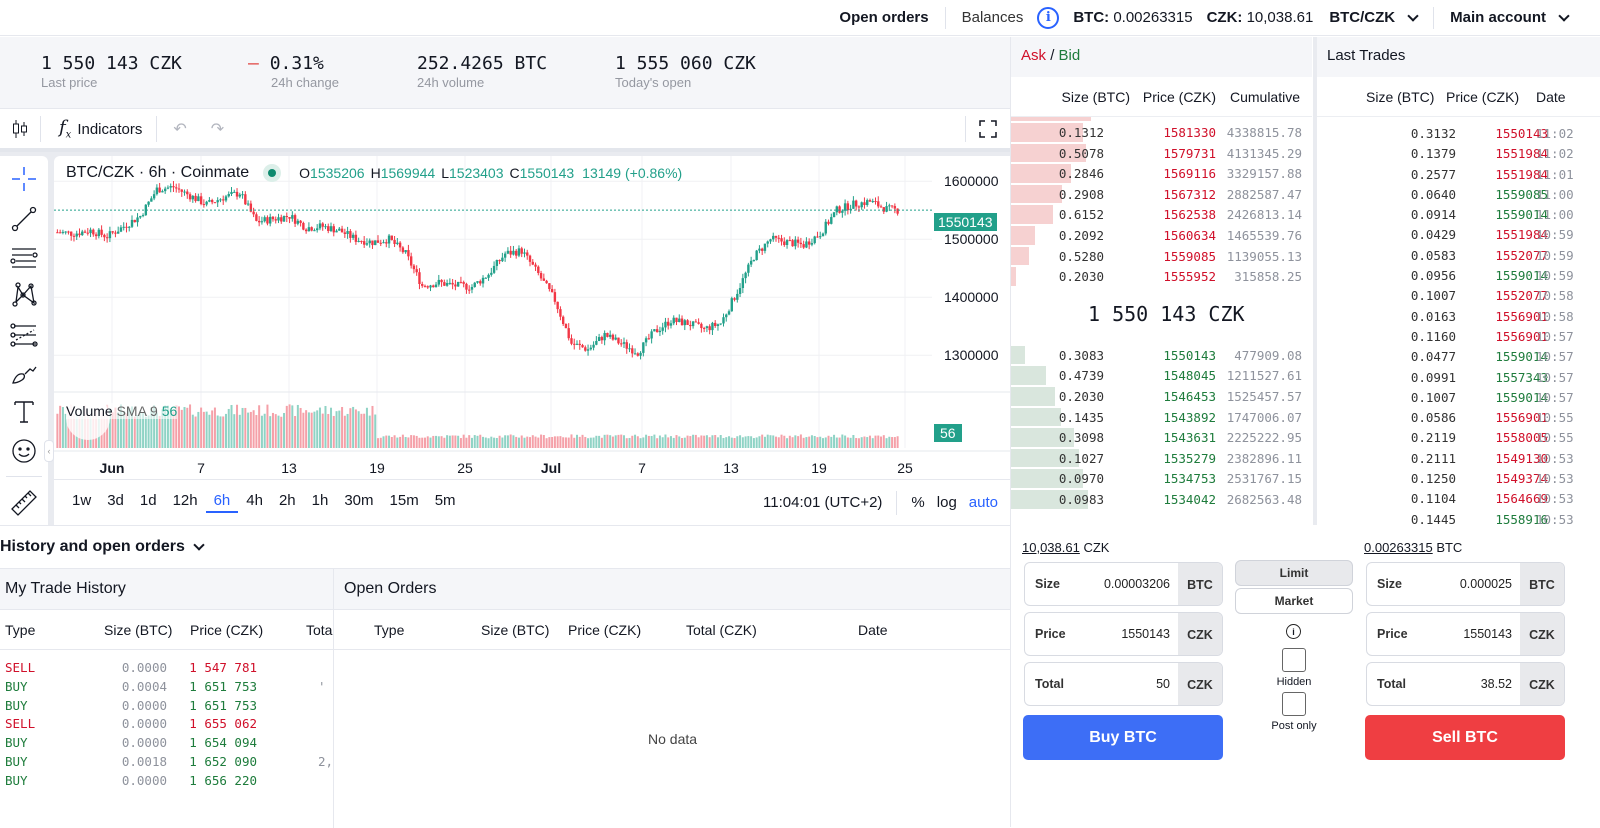  I want to click on interval-12h: 12h, so click(185, 502).